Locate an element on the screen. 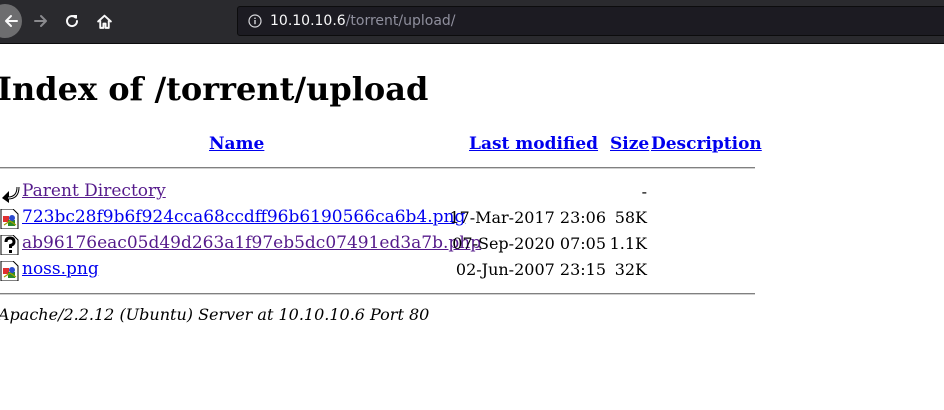 The image size is (944, 410). back-button is located at coordinates (11, 21).